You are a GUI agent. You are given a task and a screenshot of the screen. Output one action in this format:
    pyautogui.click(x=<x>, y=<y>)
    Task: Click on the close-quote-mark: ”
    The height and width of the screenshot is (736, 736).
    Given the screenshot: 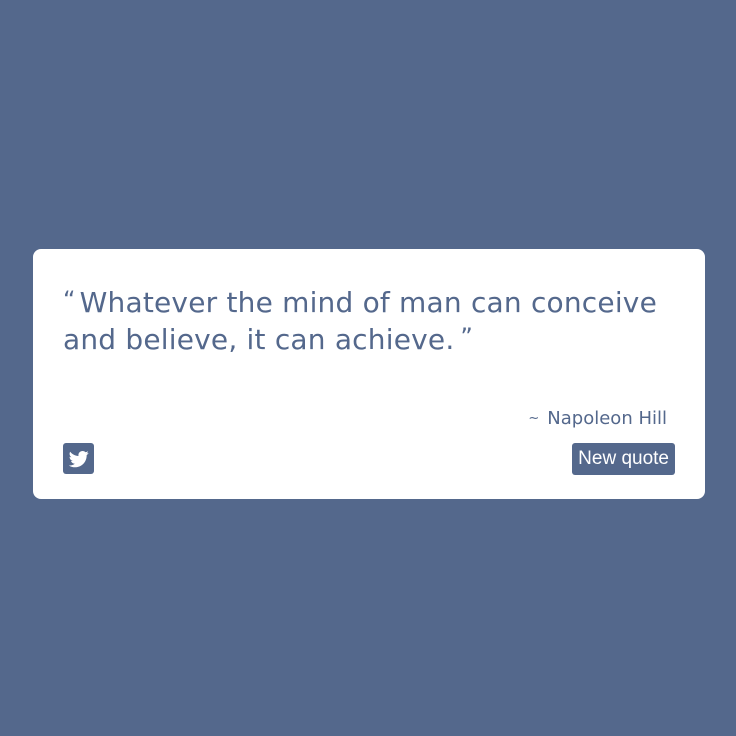 What is the action you would take?
    pyautogui.click(x=467, y=337)
    